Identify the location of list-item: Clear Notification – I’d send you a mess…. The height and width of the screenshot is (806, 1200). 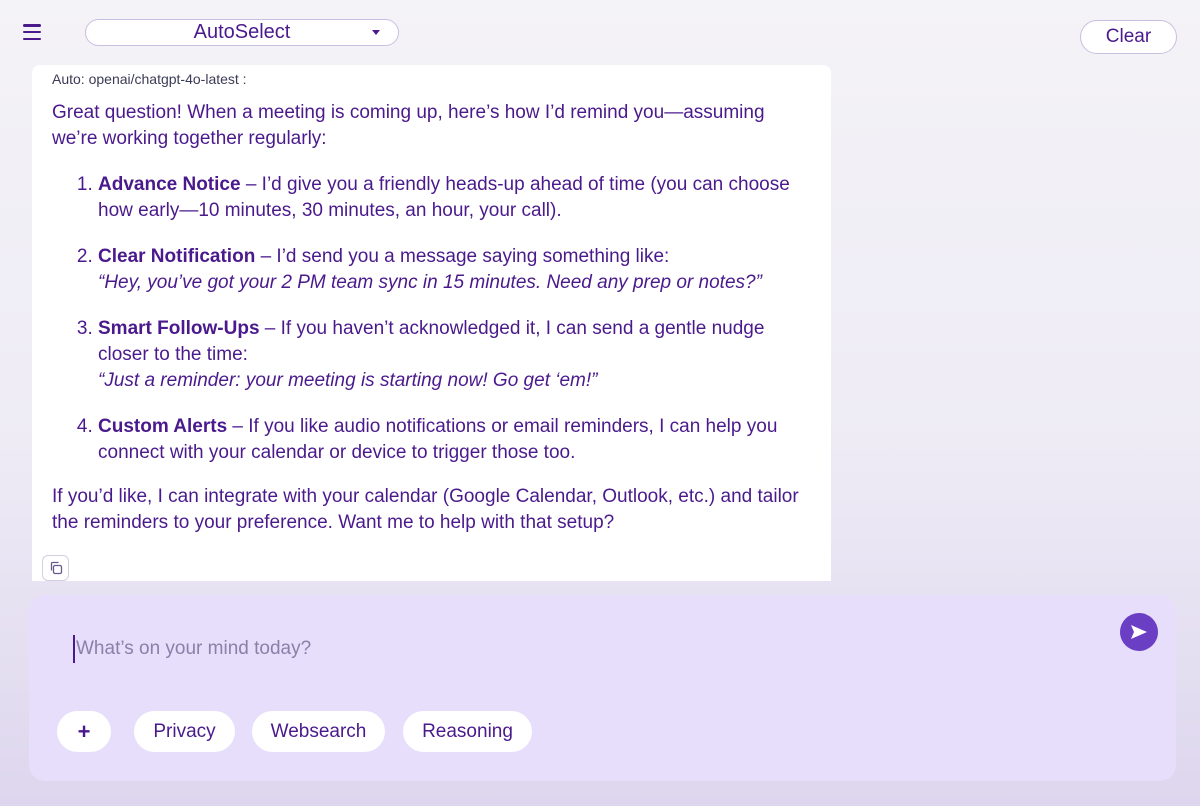
(454, 270).